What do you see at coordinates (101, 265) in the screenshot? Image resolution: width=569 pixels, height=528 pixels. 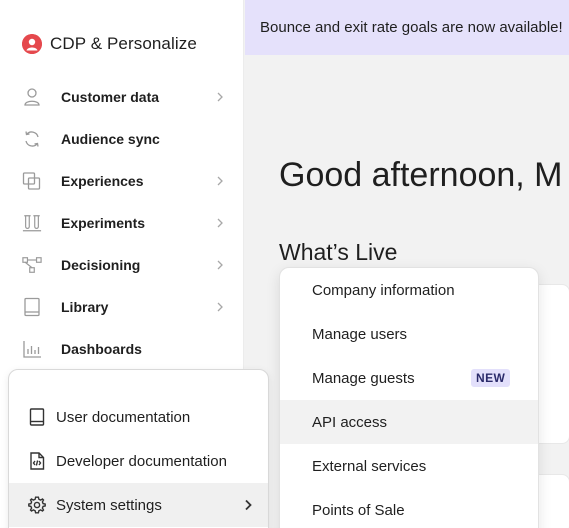 I see `sidebar-item-label: Decisioning` at bounding box center [101, 265].